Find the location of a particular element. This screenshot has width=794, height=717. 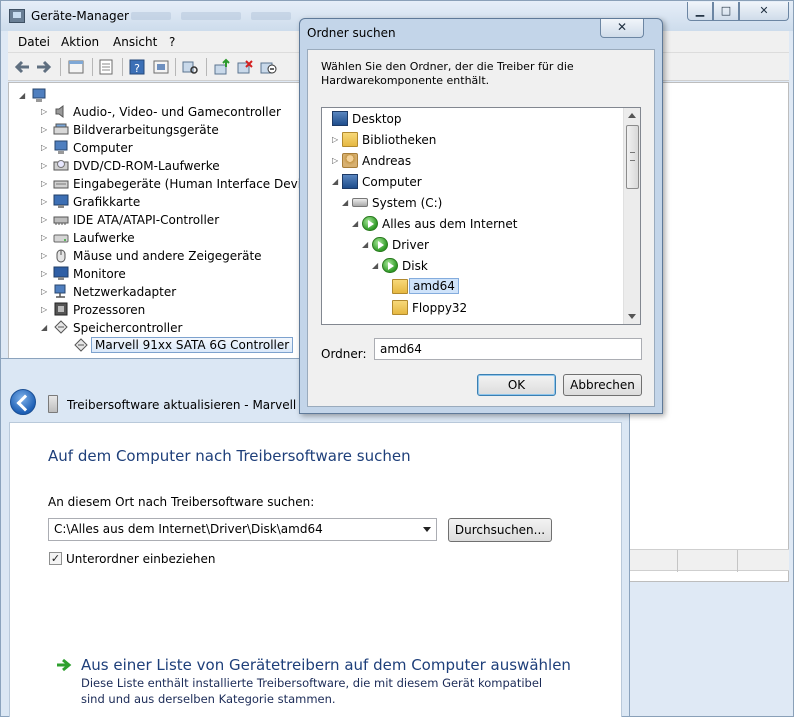

desktop-icon is located at coordinates (340, 118).